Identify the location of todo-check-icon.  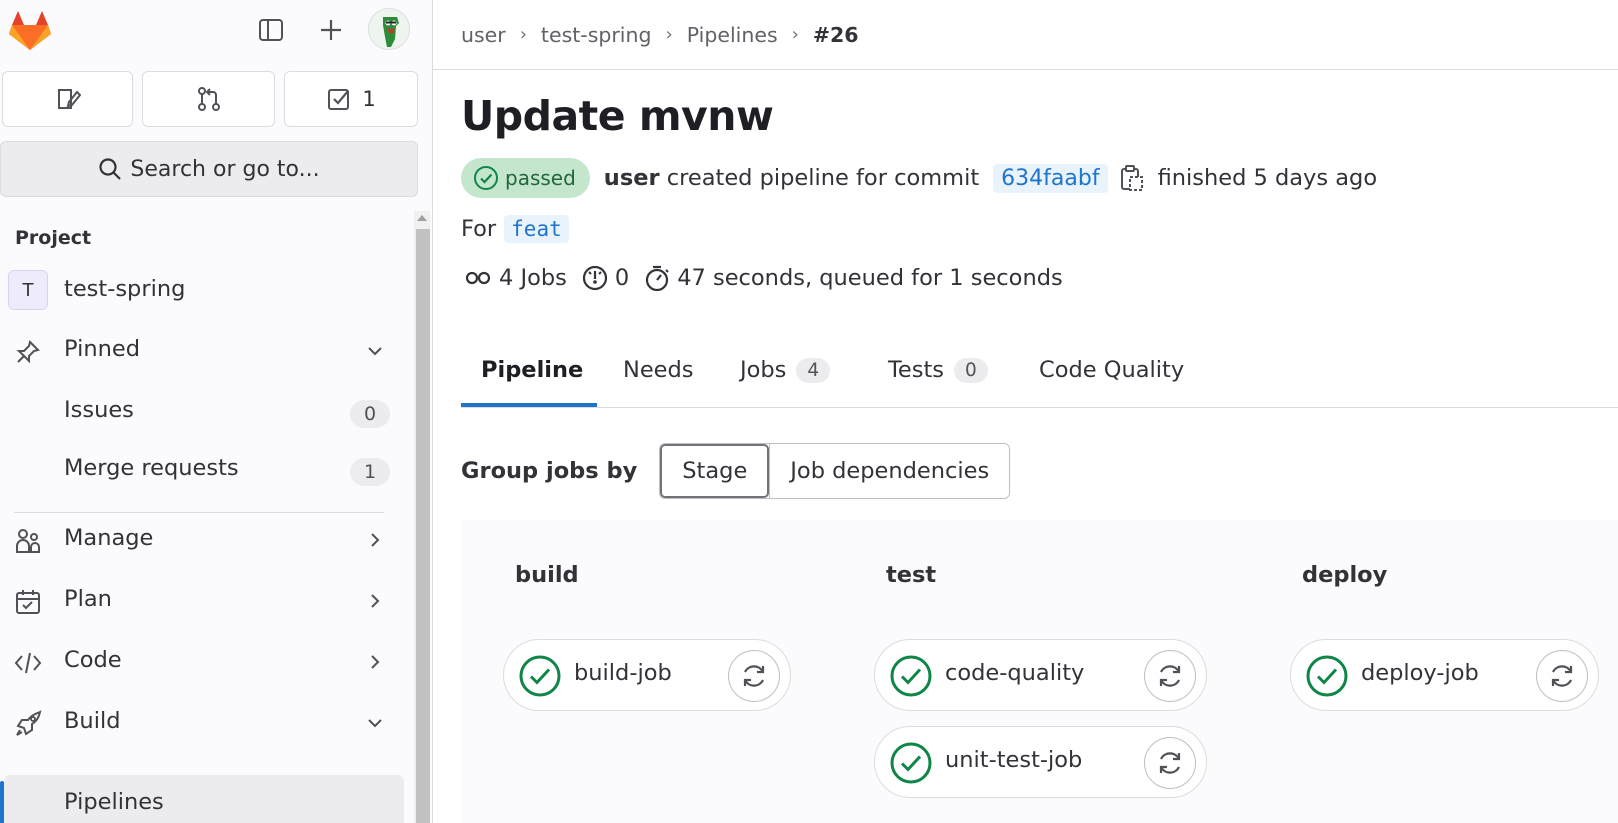
(339, 99).